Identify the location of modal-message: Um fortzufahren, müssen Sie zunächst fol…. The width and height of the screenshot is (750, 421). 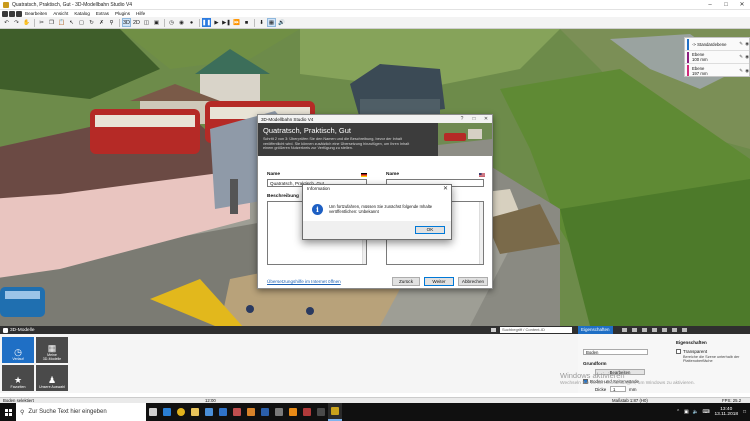
(381, 209).